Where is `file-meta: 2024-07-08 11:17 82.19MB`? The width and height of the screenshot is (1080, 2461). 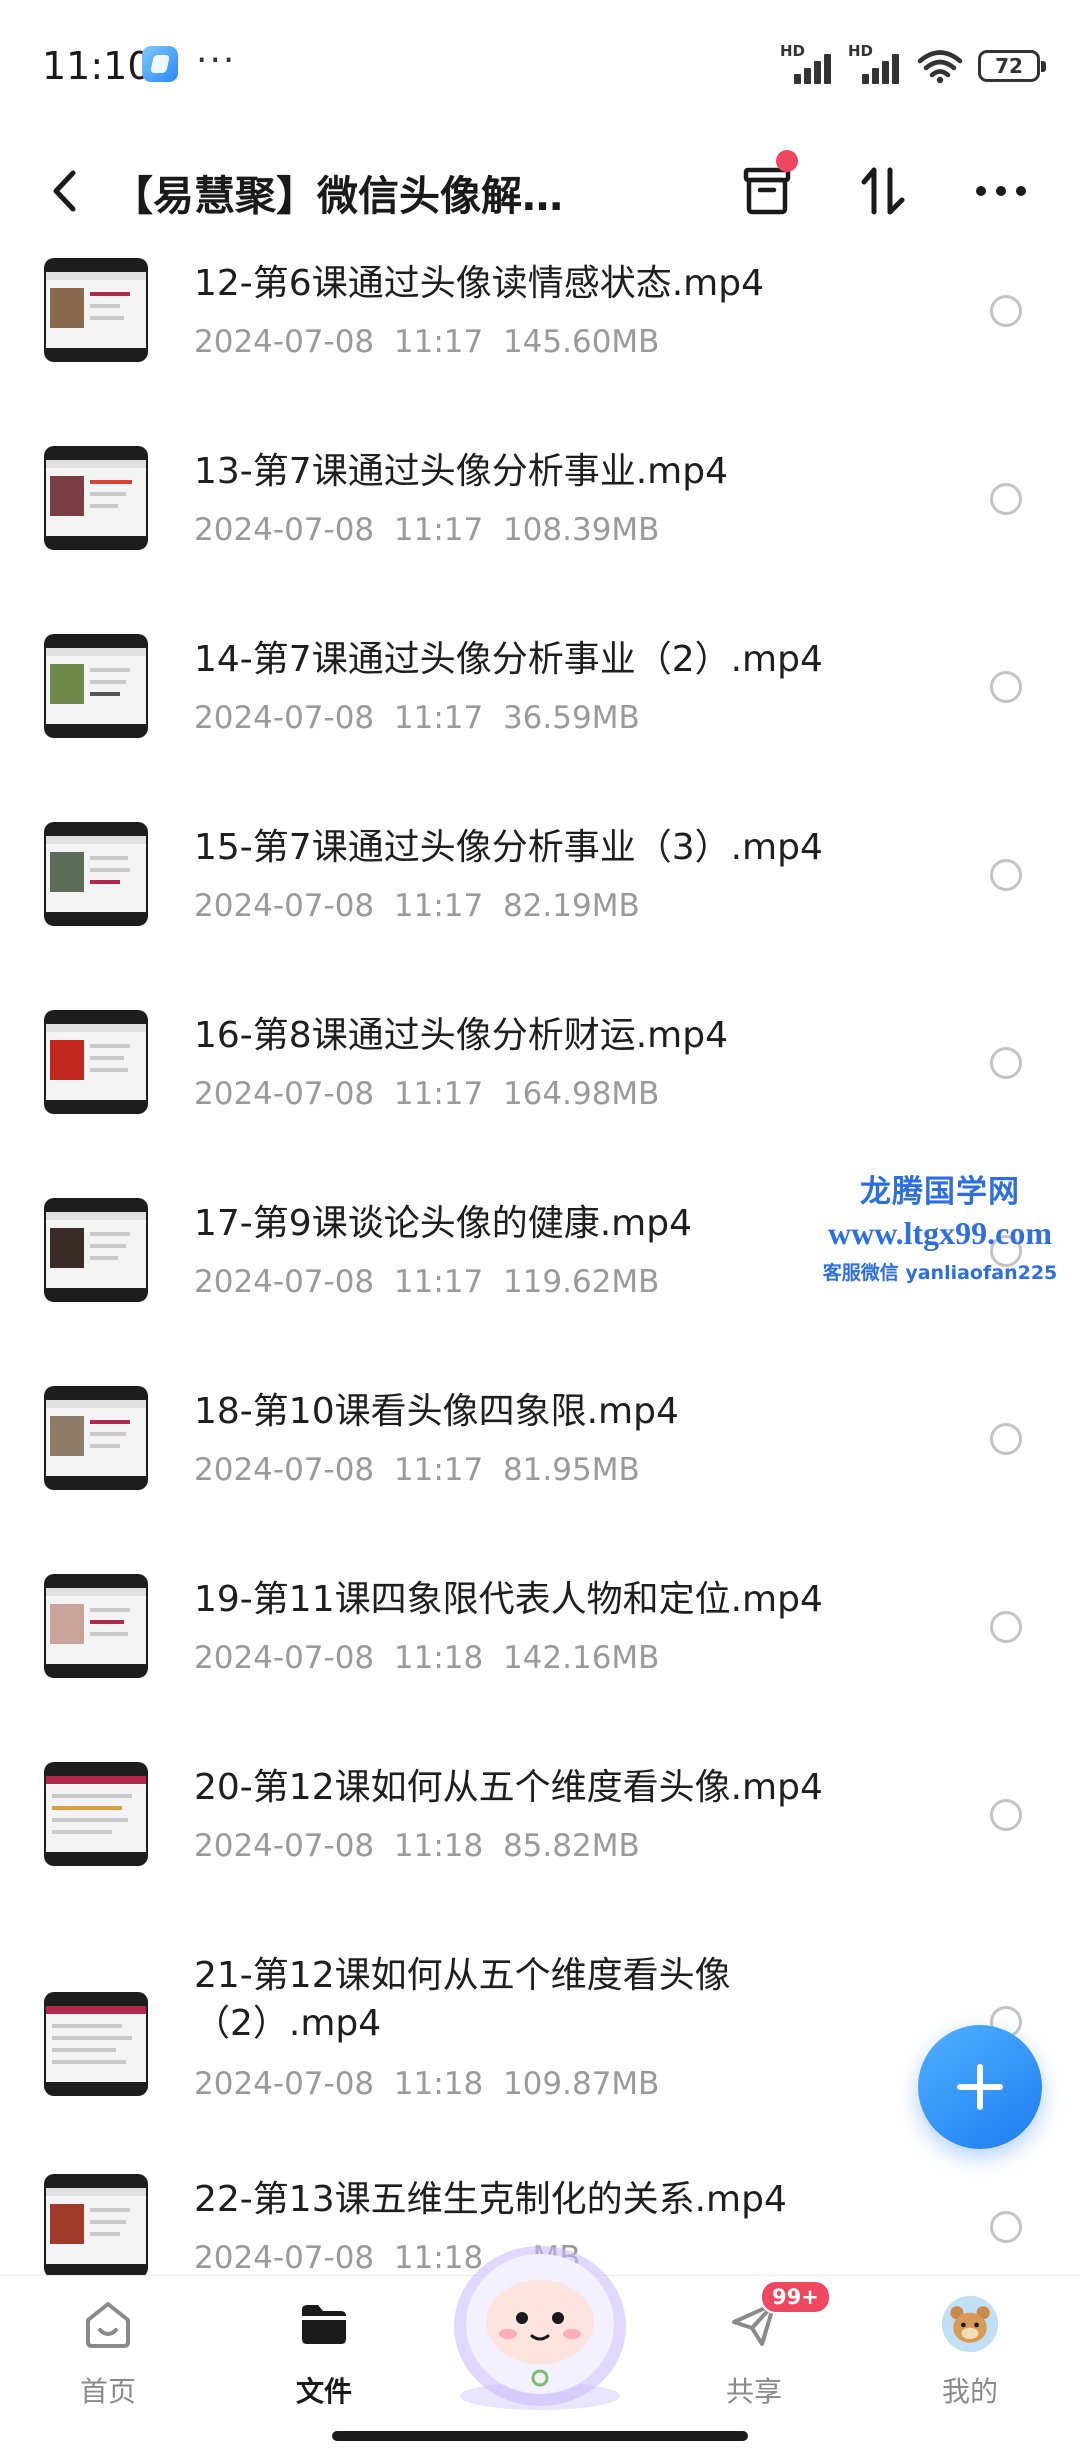 file-meta: 2024-07-08 11:17 82.19MB is located at coordinates (417, 906).